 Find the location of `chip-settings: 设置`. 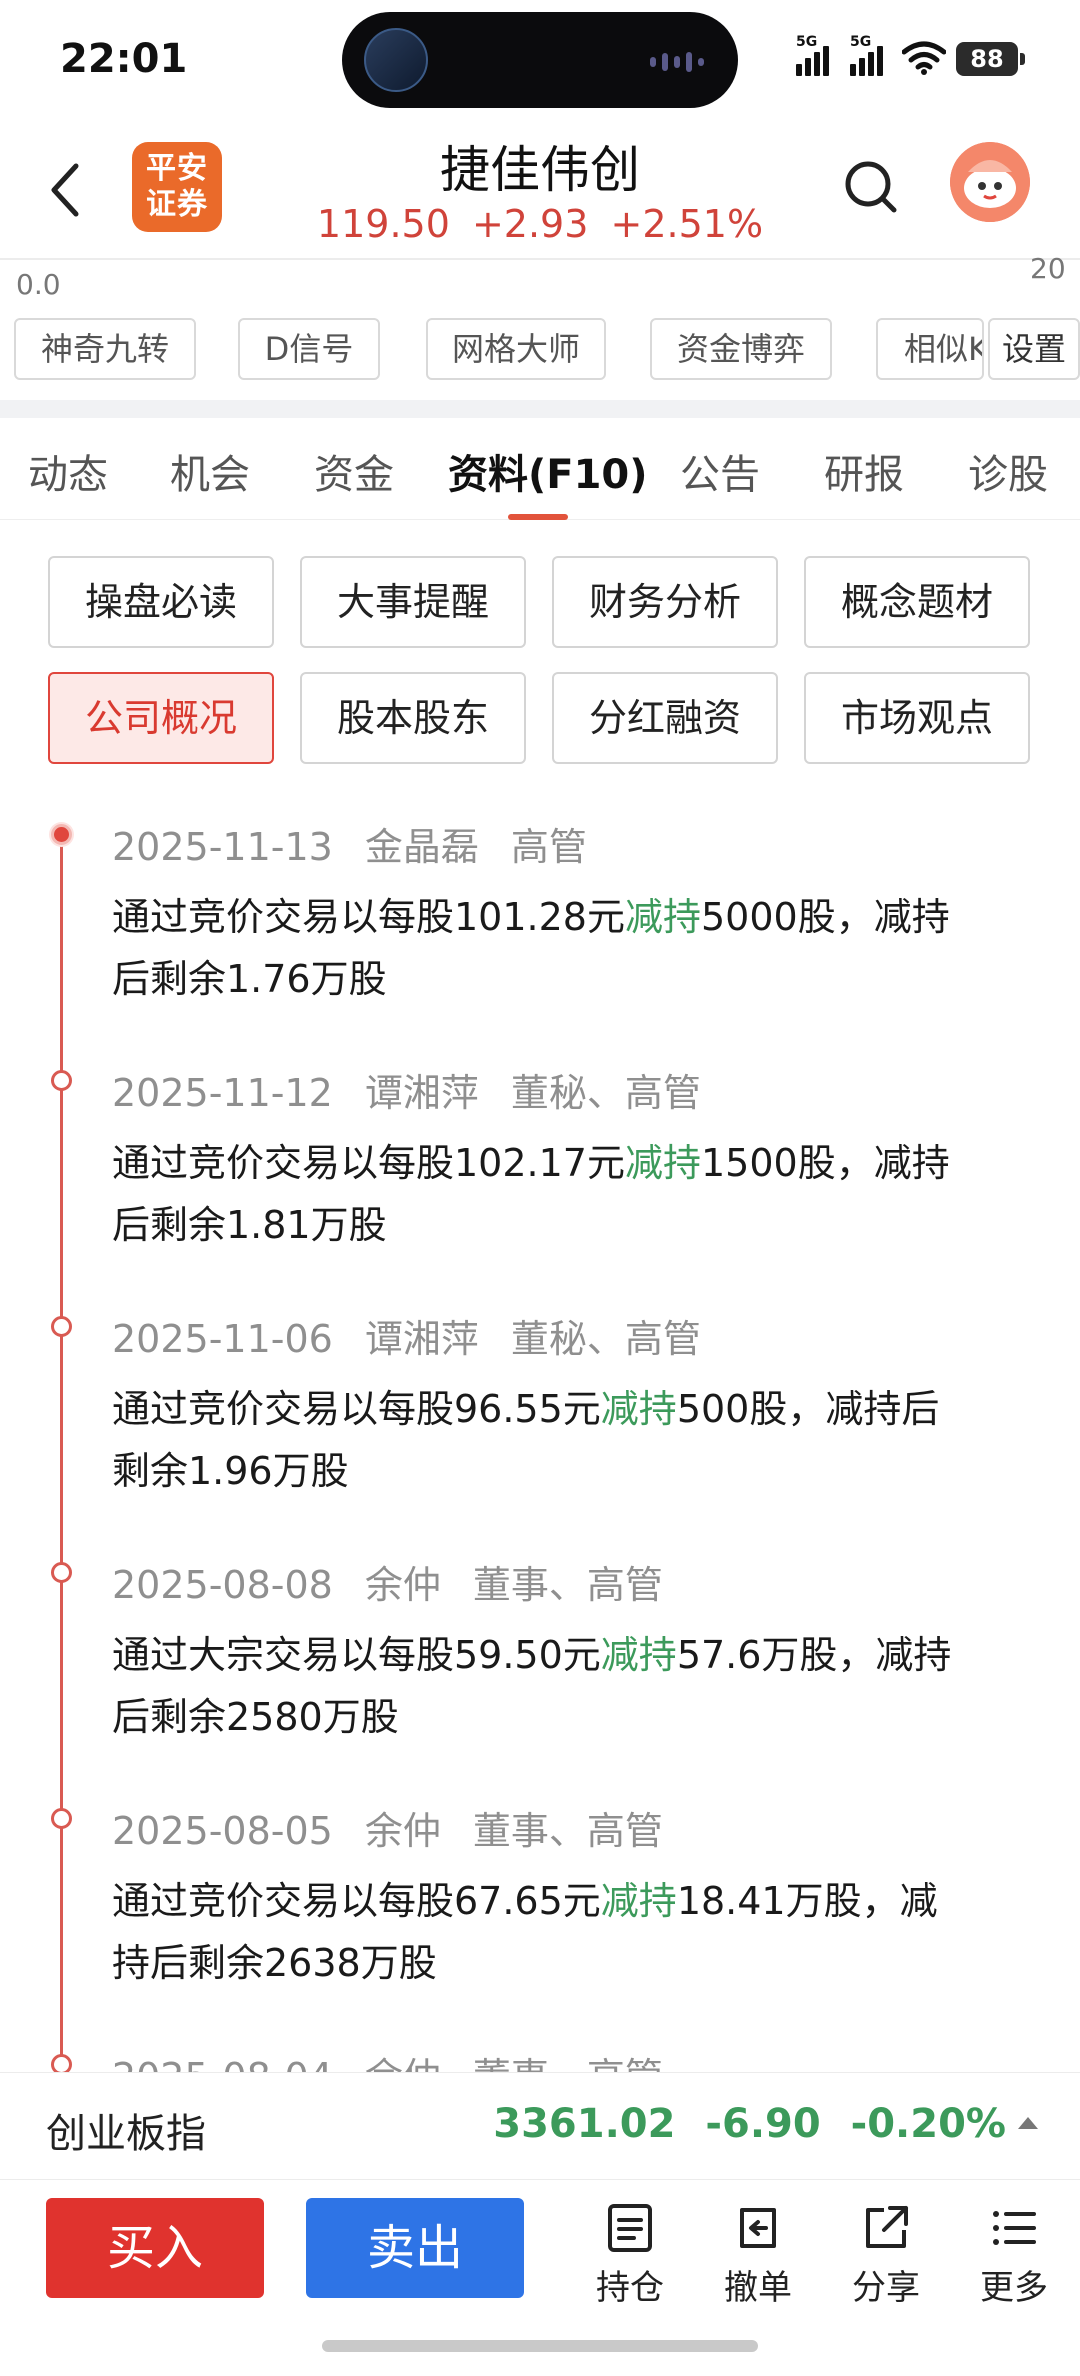

chip-settings: 设置 is located at coordinates (1034, 349).